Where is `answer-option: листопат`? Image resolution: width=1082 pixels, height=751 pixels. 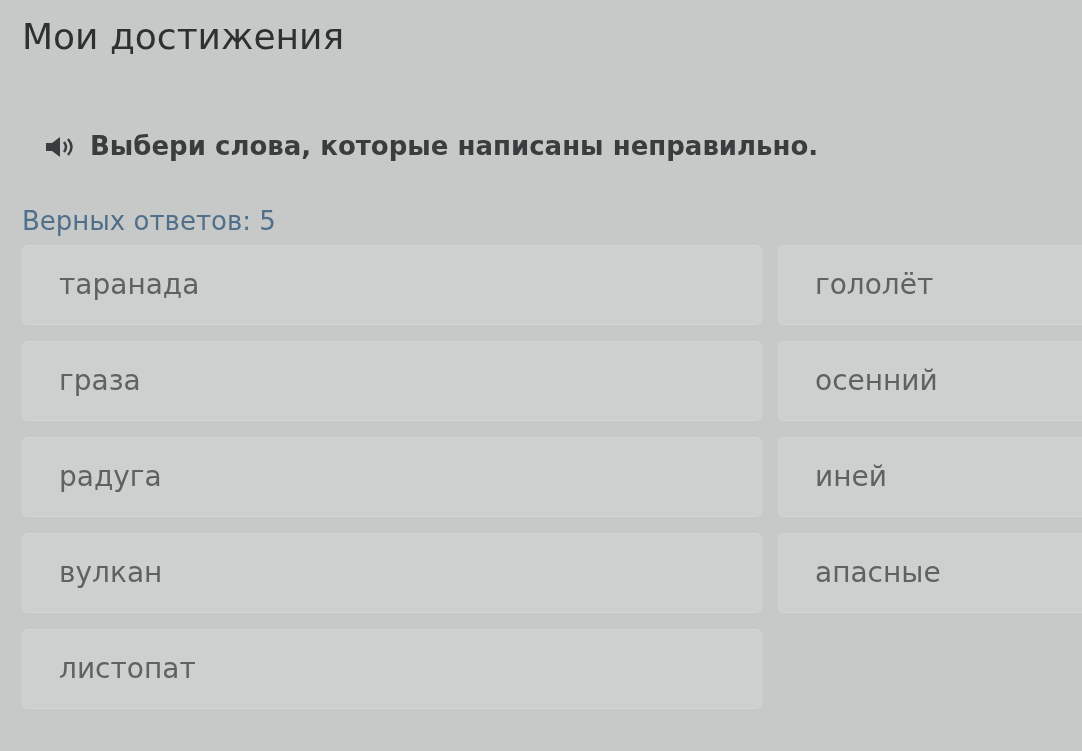
answer-option: листопат is located at coordinates (392, 669).